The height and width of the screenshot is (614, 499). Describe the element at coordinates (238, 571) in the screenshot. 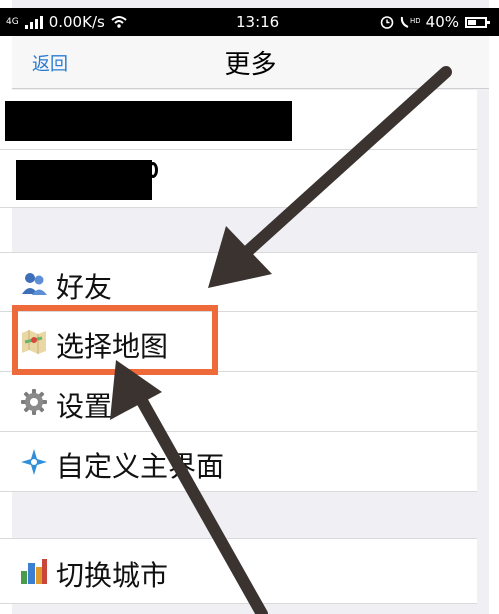

I see `menu-item-switch-city: 切换城市` at that location.